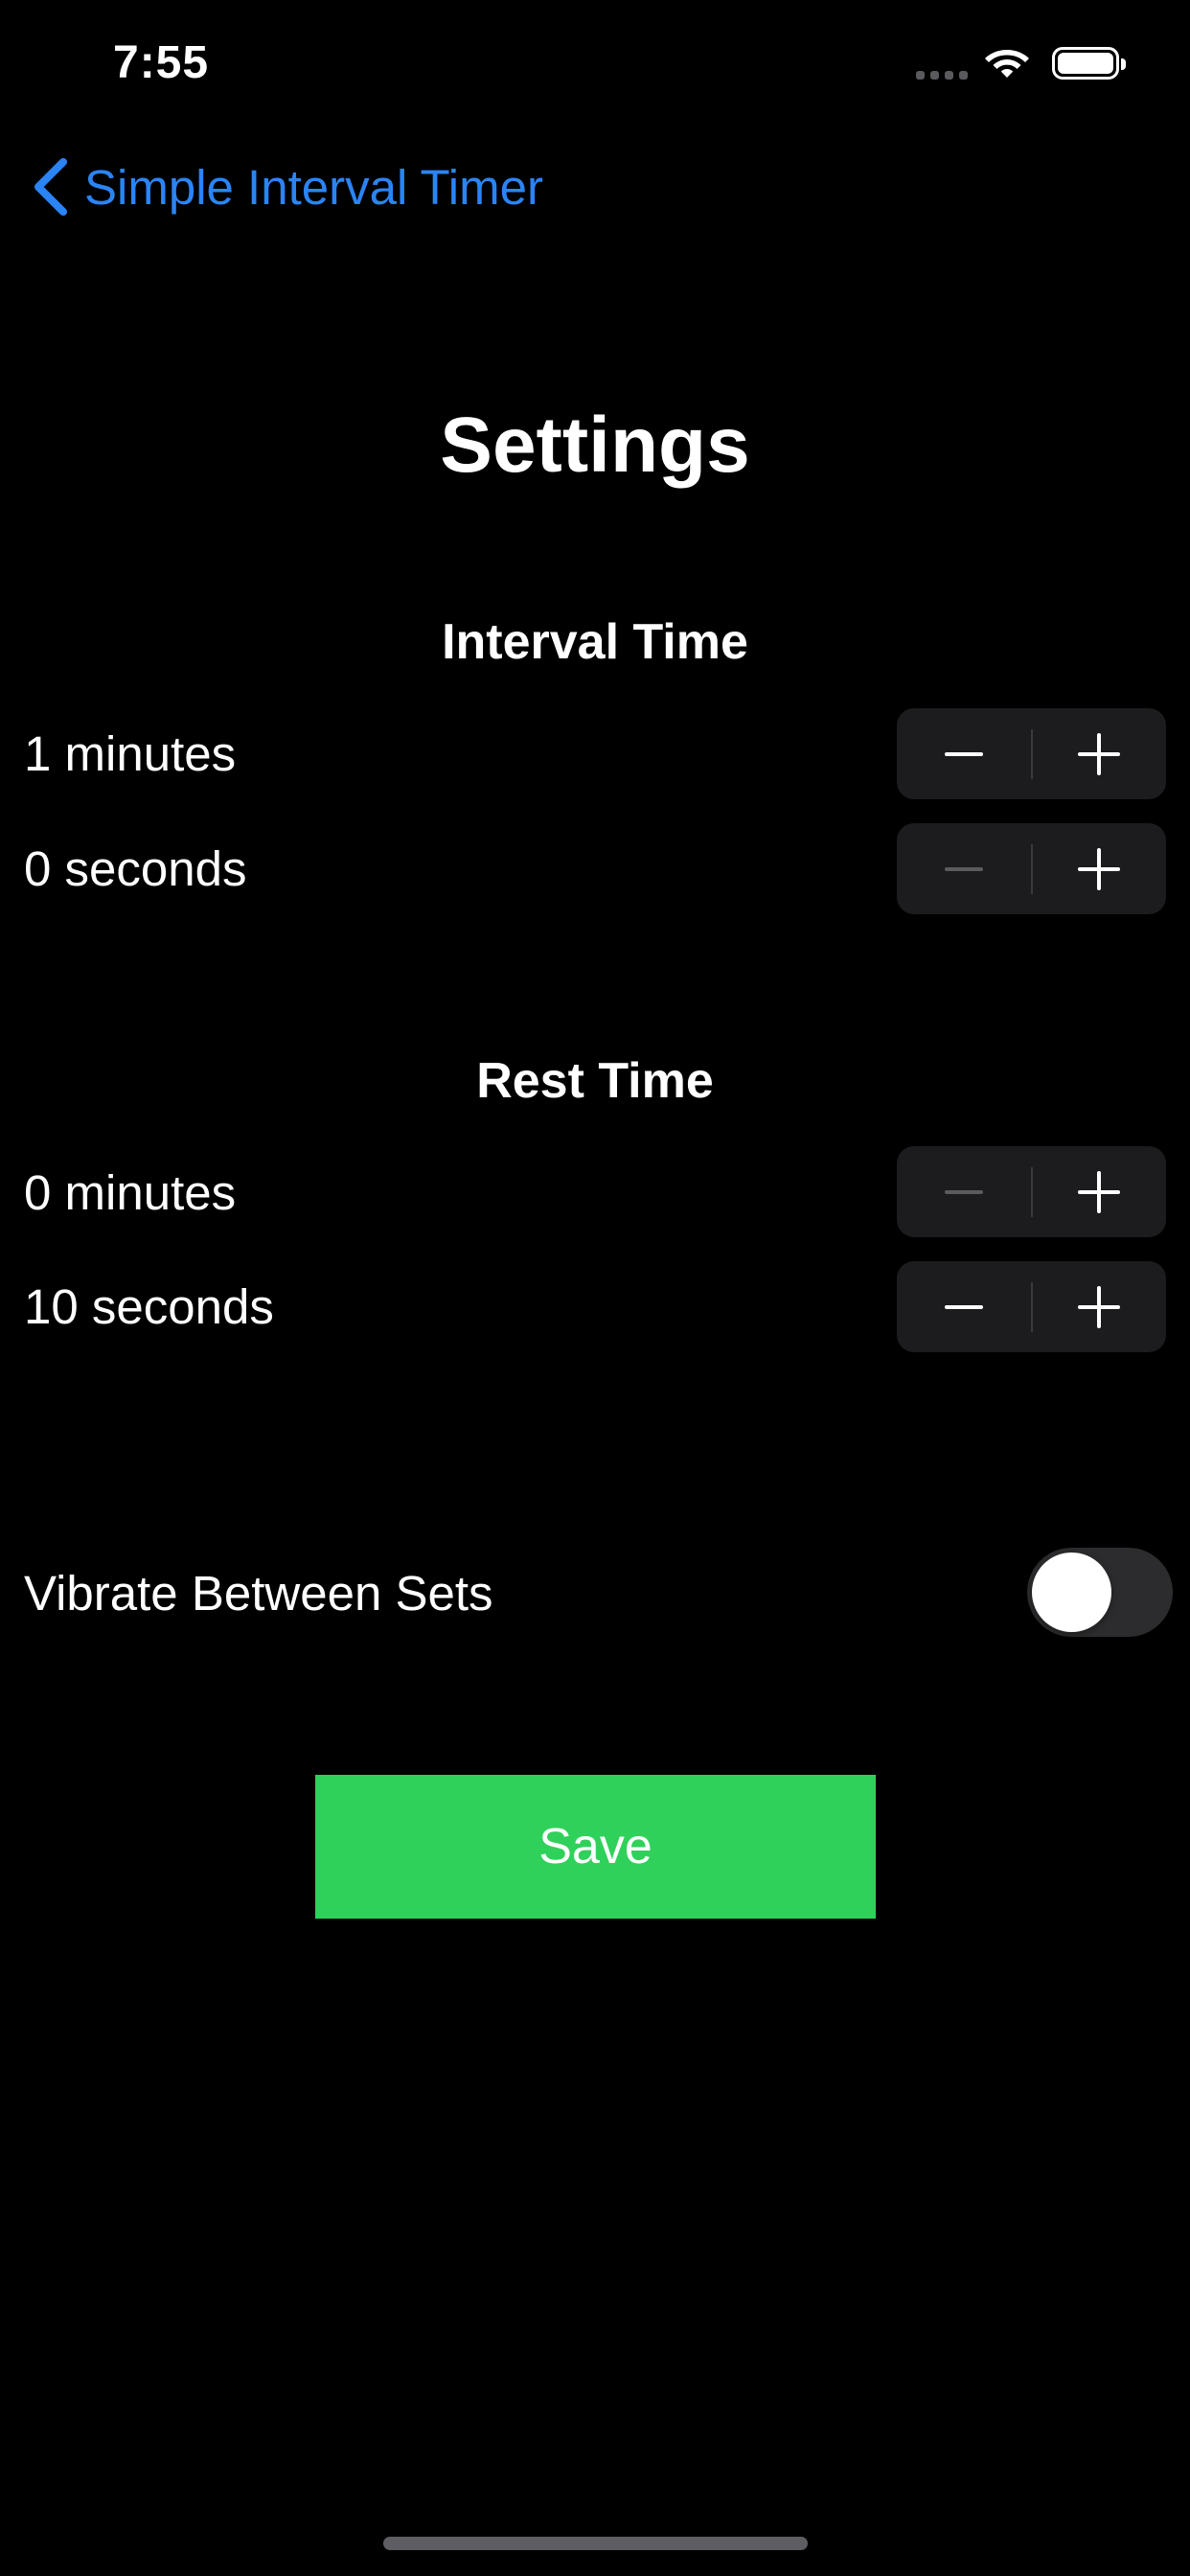  I want to click on rest-minutes-stepper, so click(1032, 1191).